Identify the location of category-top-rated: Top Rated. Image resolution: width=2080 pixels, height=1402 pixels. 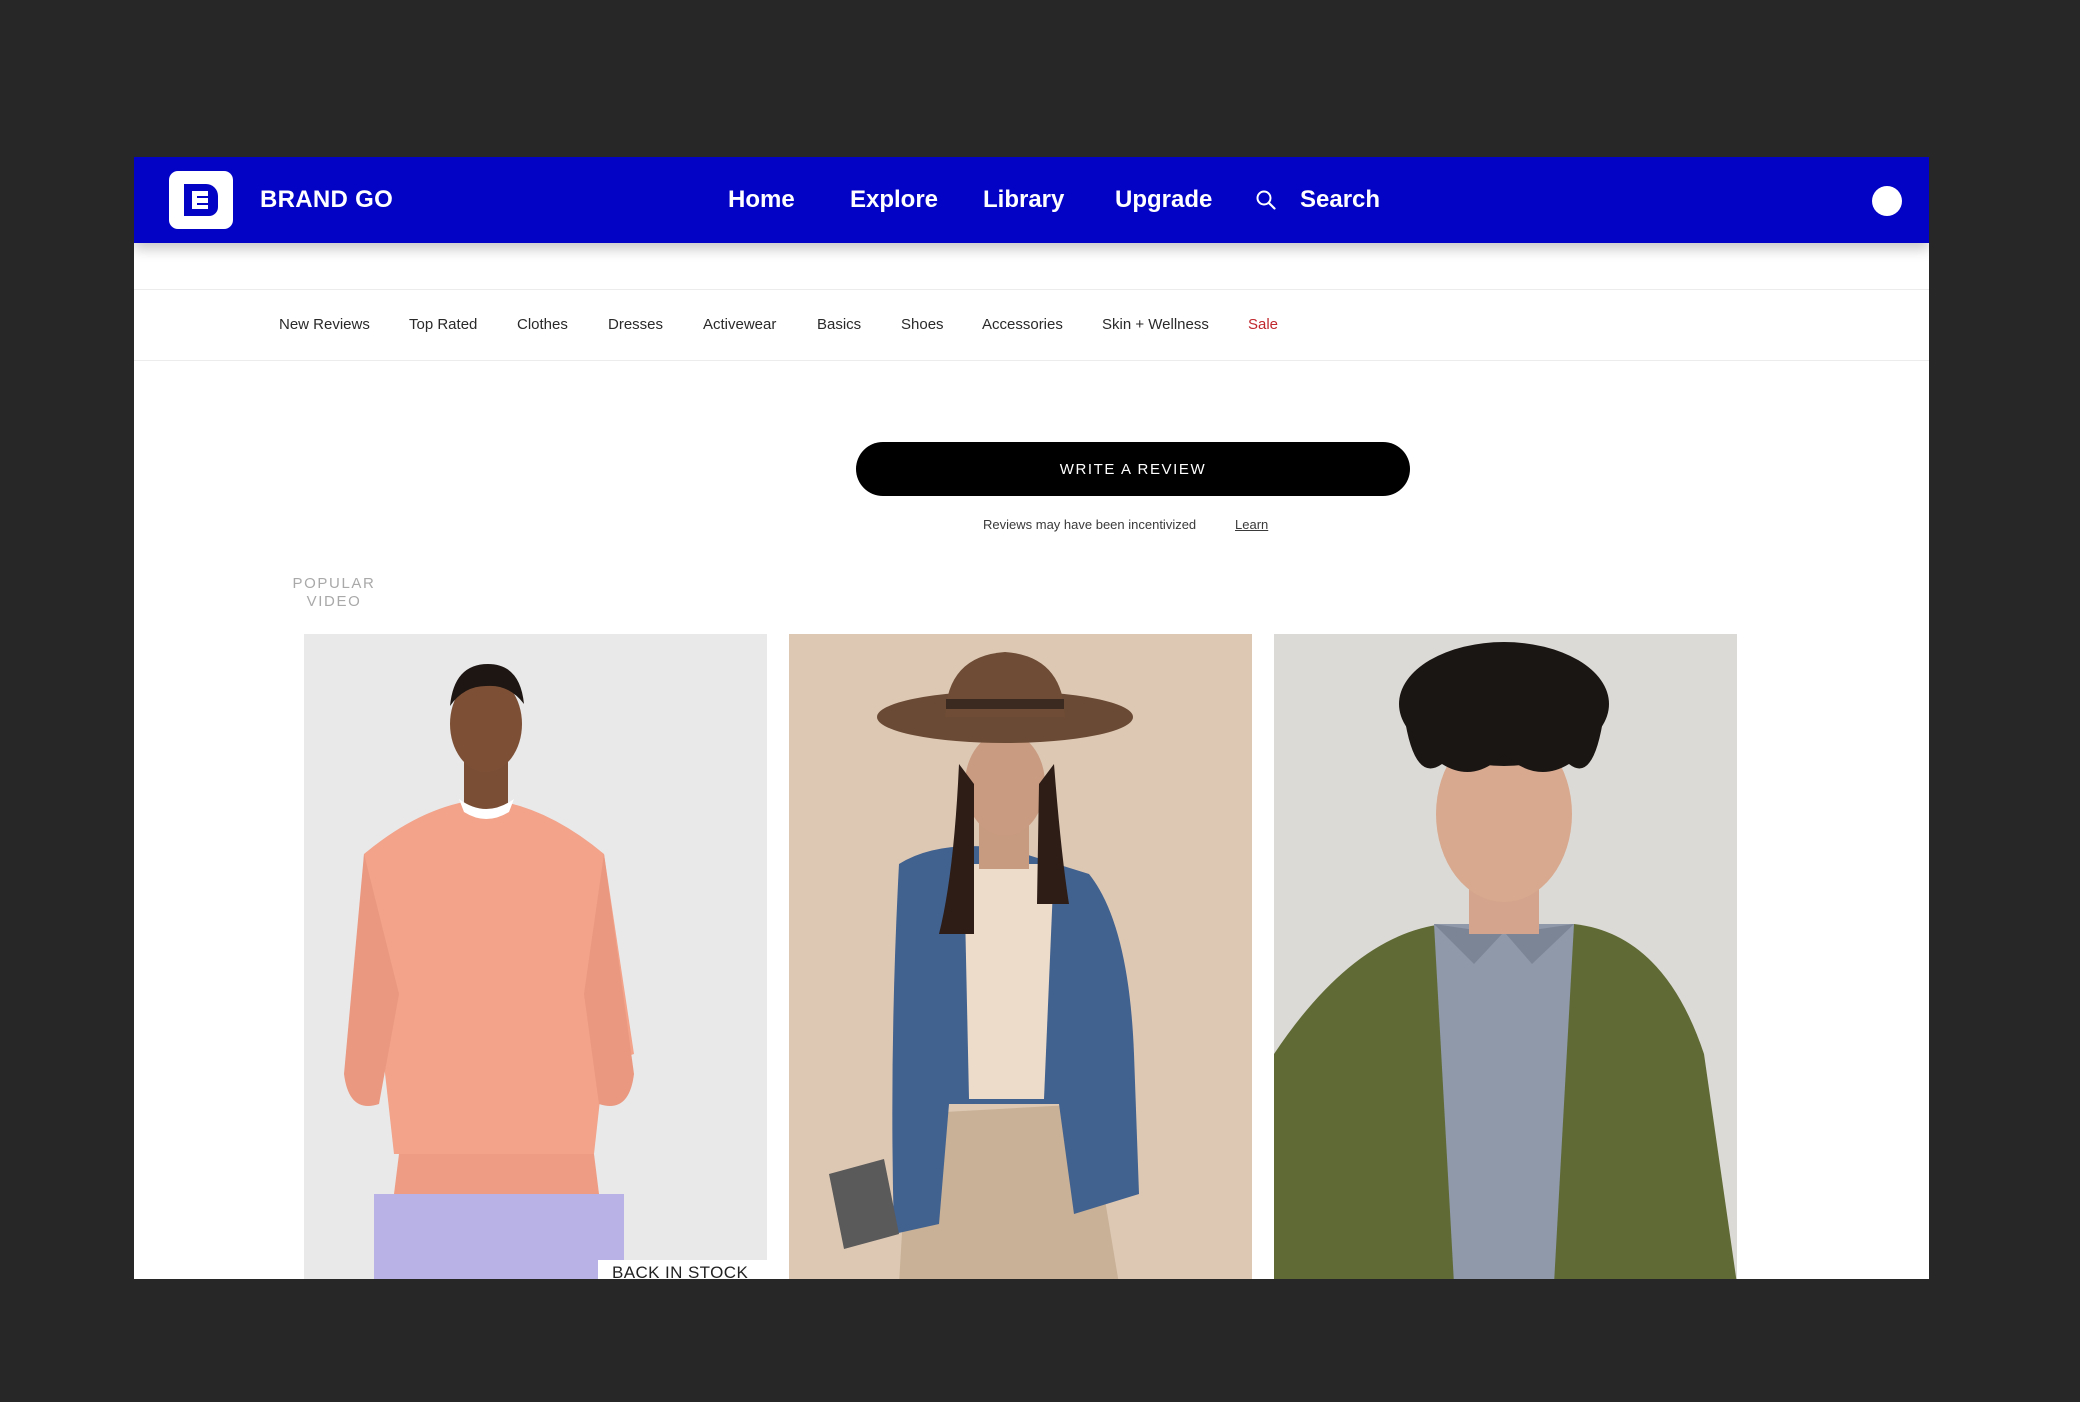
(443, 325).